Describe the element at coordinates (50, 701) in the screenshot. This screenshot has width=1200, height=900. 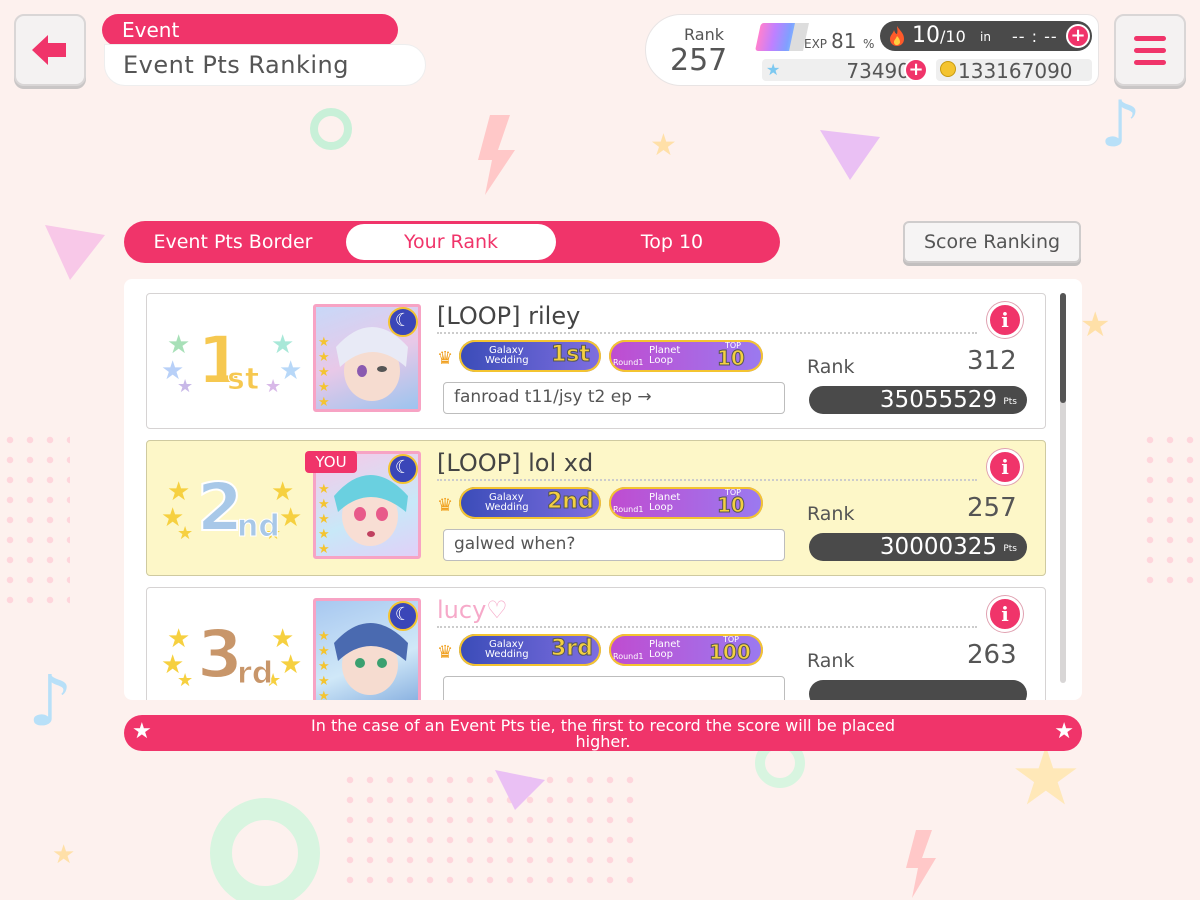
I see `bg-music-note-icon: ♪` at that location.